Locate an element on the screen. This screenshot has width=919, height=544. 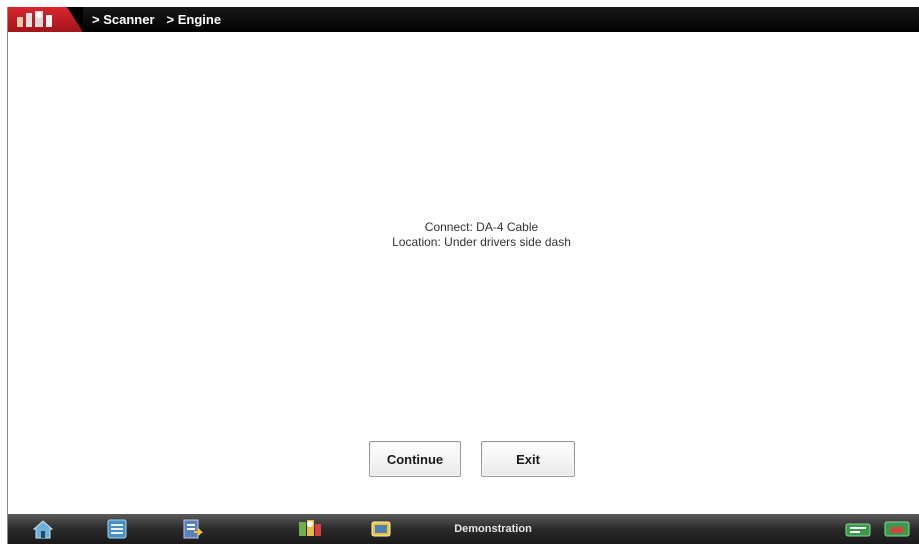
exit-button: Exit is located at coordinates (528, 459).